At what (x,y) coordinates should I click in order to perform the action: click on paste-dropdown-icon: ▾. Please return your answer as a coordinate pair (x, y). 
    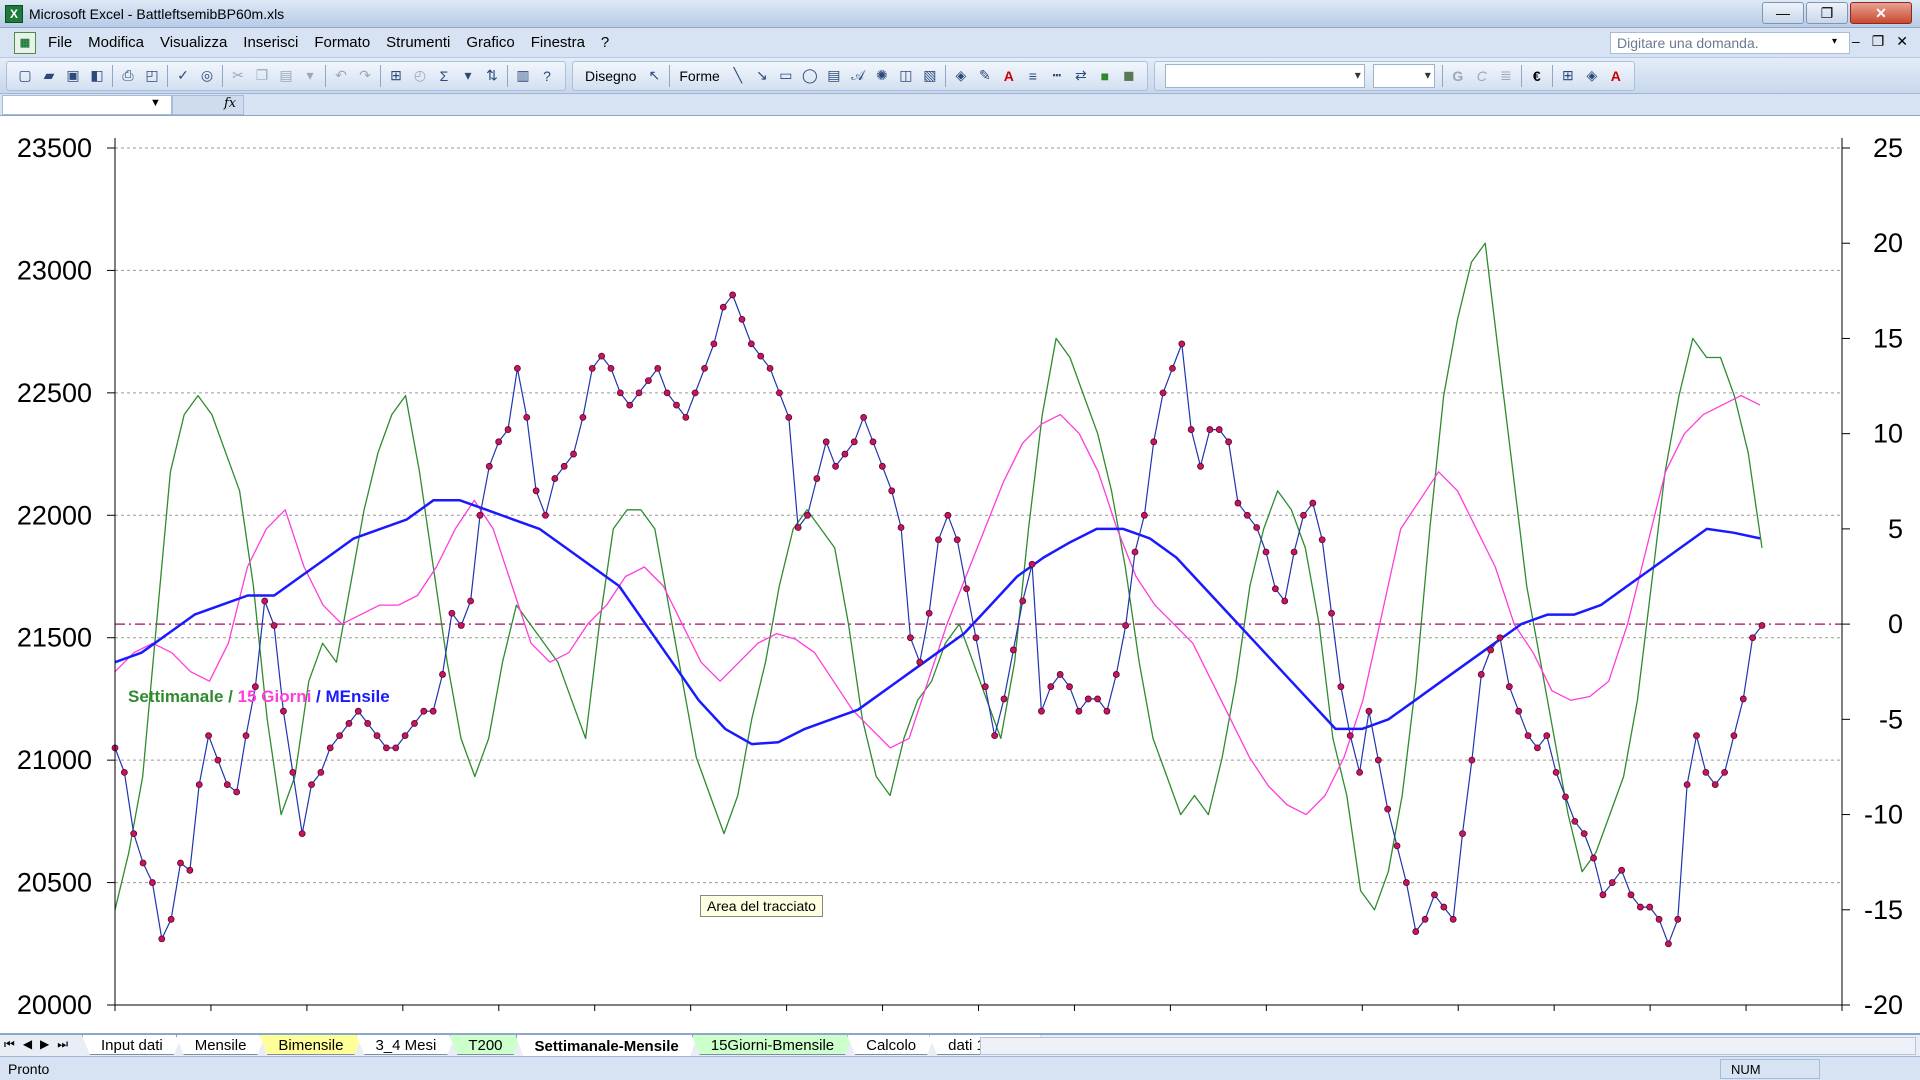
    Looking at the image, I should click on (310, 76).